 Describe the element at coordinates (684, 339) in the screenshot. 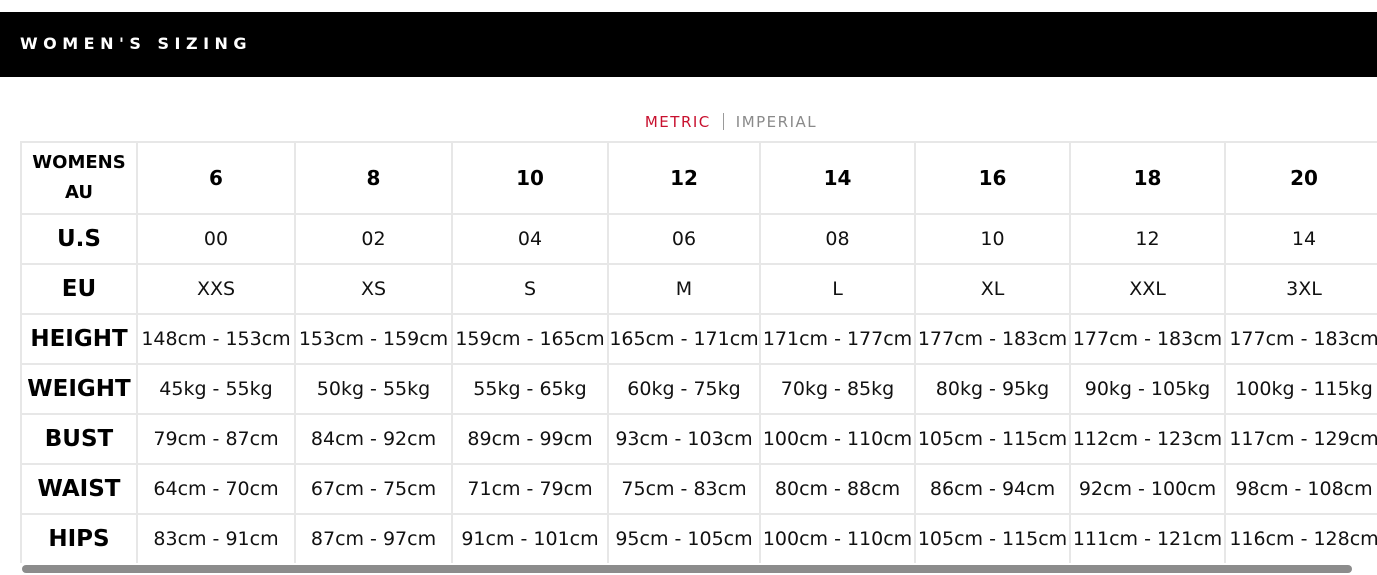

I see `table-cell: 165cm - 171cm` at that location.